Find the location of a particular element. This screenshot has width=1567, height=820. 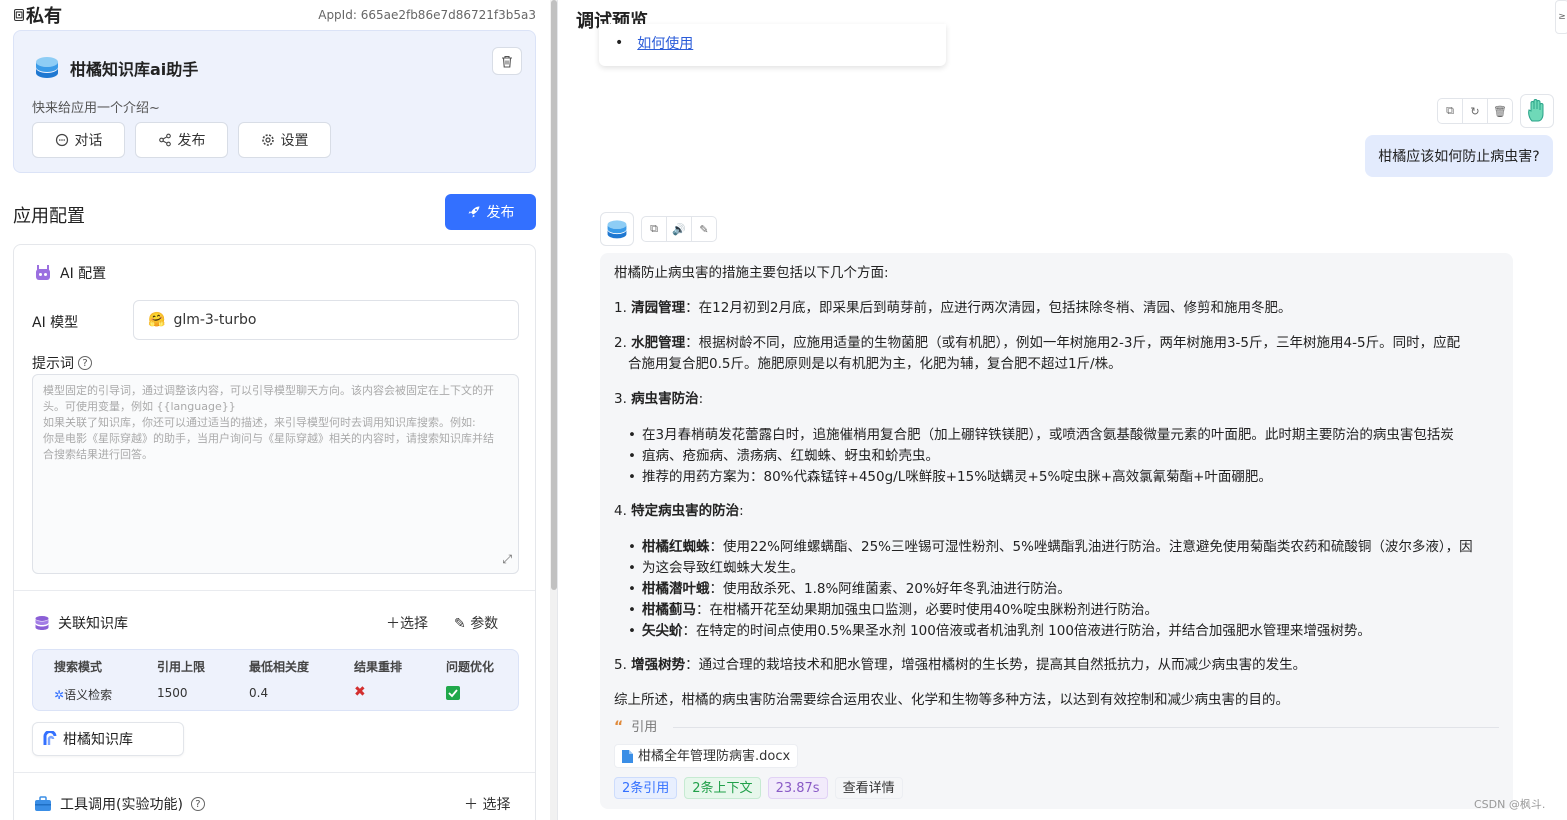

trash-icon: 🗑 is located at coordinates (1500, 111).